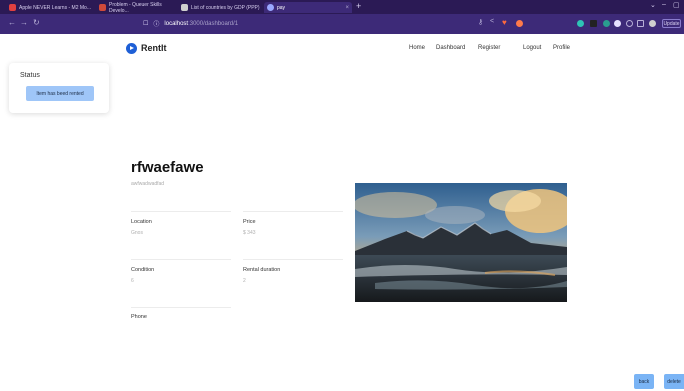  What do you see at coordinates (176, 23) in the screenshot?
I see `url-host: localhost` at bounding box center [176, 23].